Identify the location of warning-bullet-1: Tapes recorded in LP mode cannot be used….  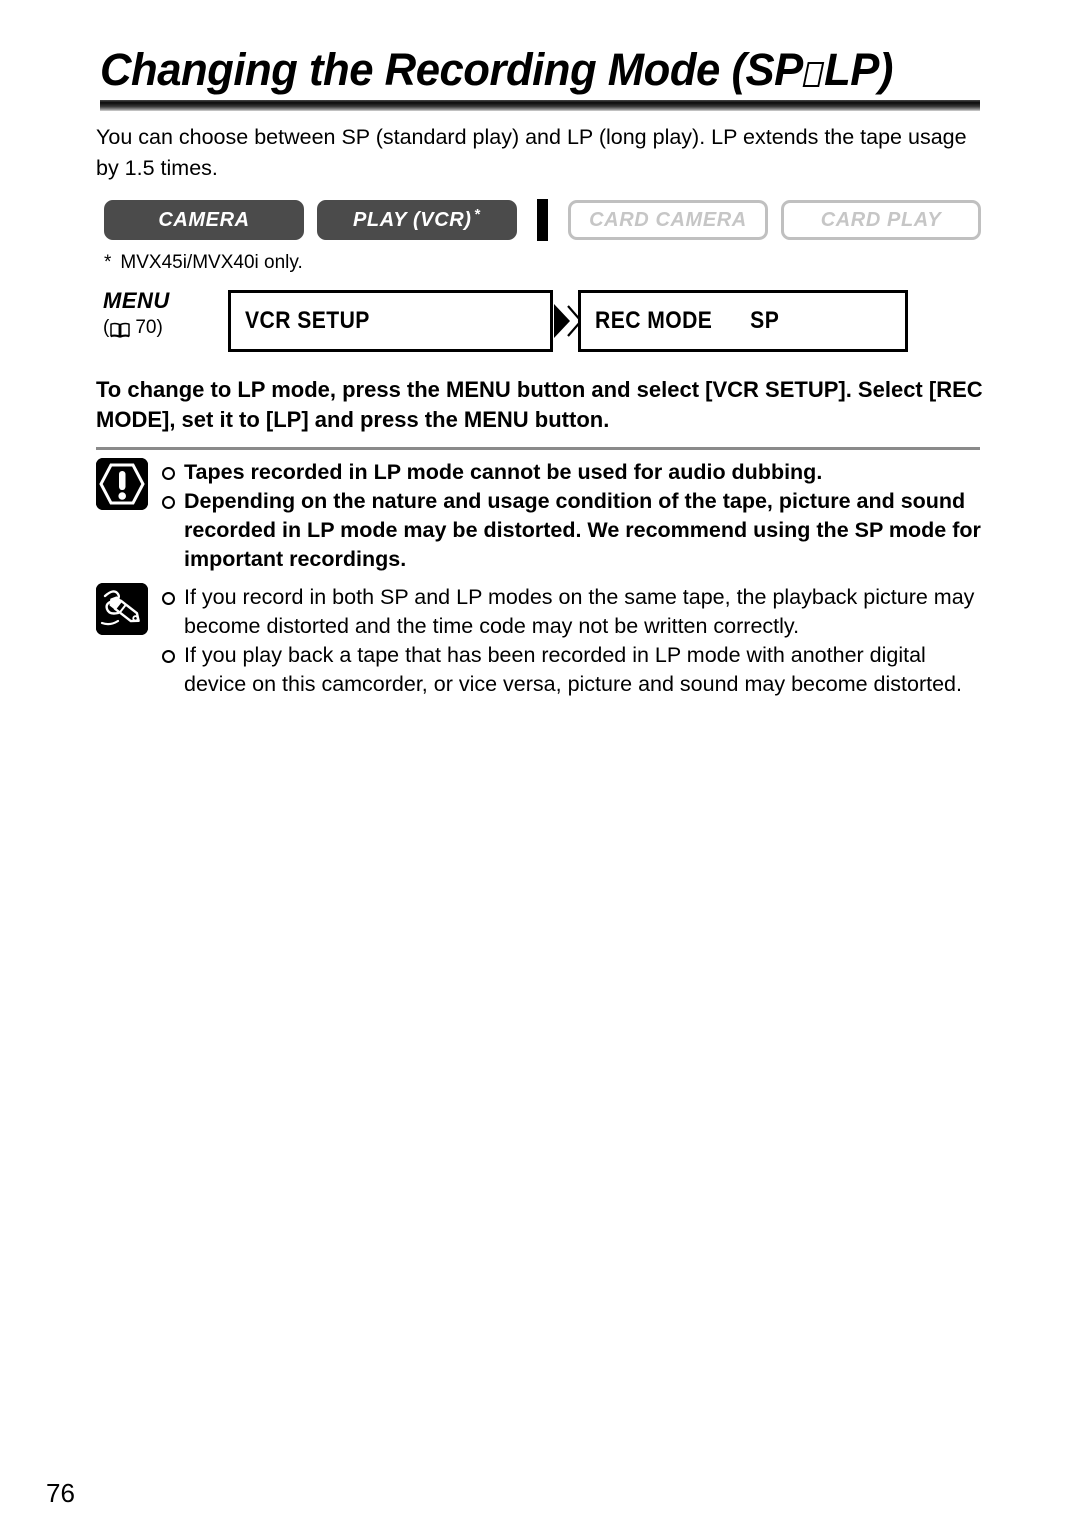
(503, 472).